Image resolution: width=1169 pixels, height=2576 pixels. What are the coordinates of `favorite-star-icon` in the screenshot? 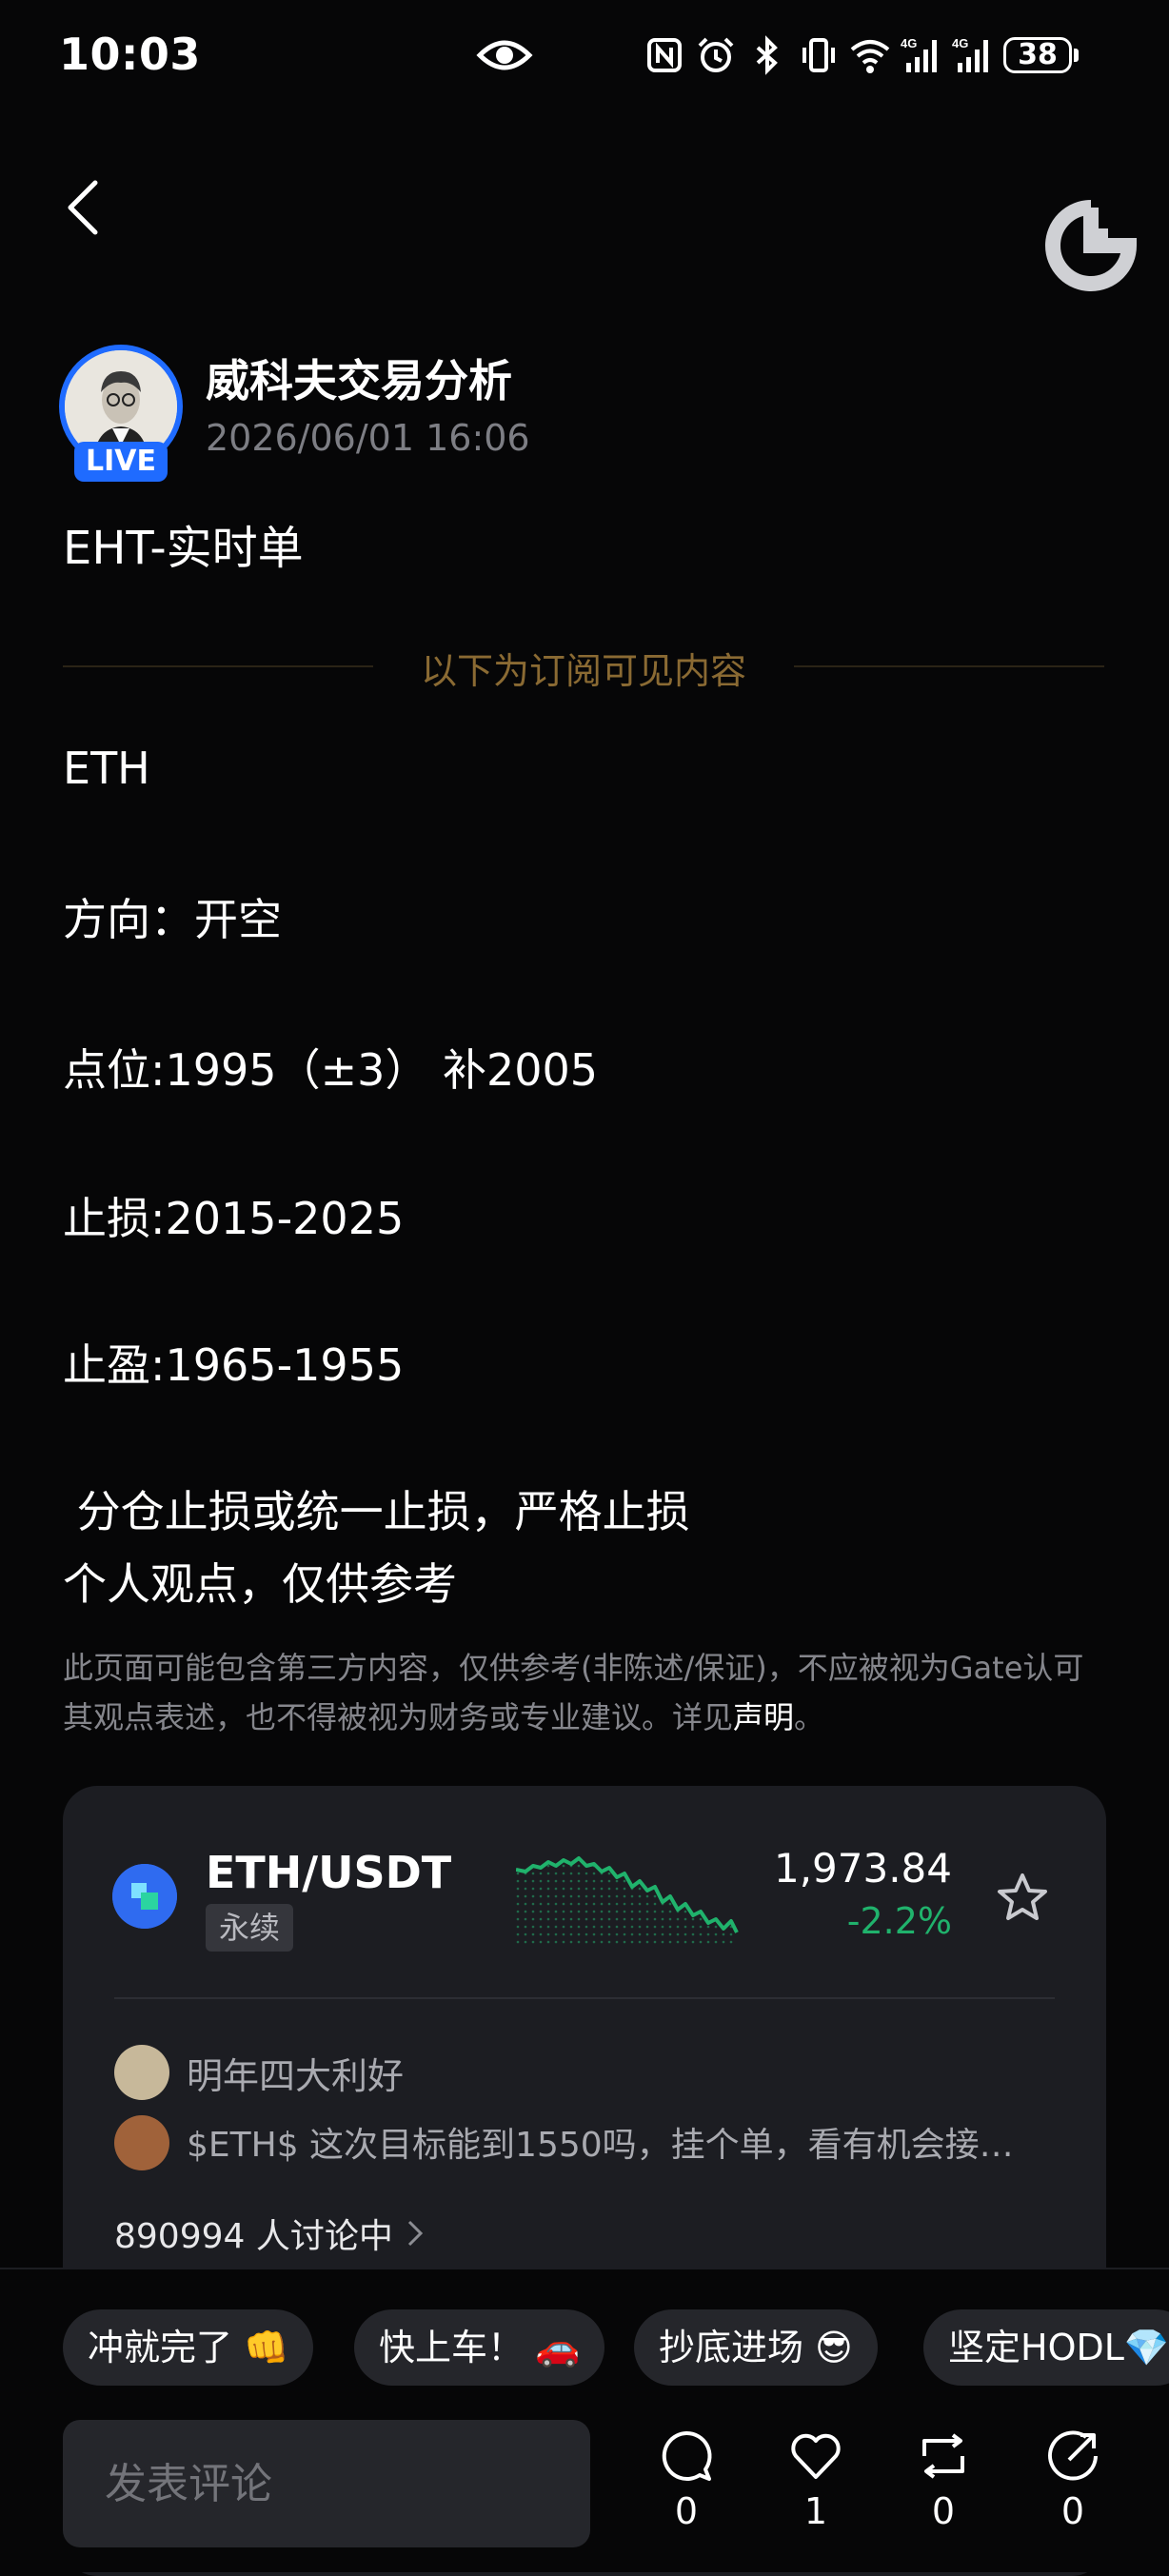 It's located at (1022, 1898).